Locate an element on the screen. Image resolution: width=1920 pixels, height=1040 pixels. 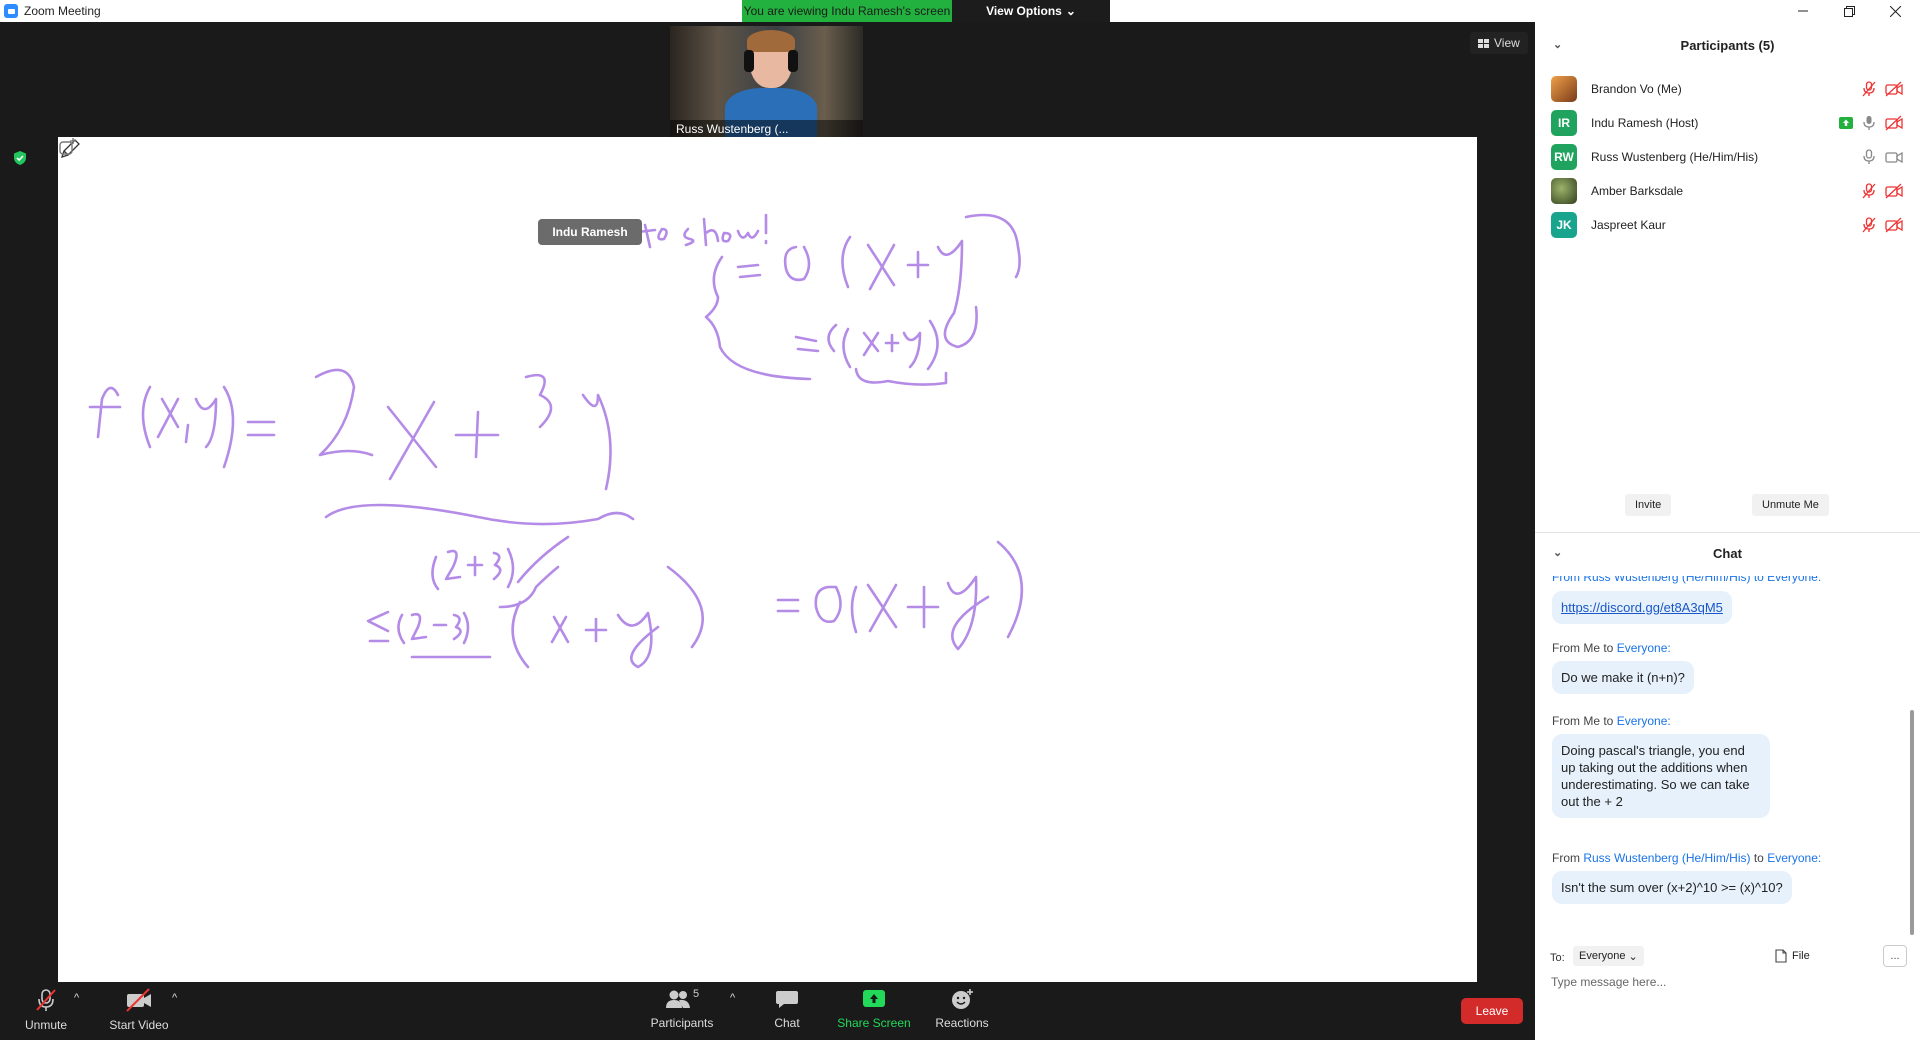
participant-row: RW Russ Wustenberg (He/Him/His) is located at coordinates (1731, 157).